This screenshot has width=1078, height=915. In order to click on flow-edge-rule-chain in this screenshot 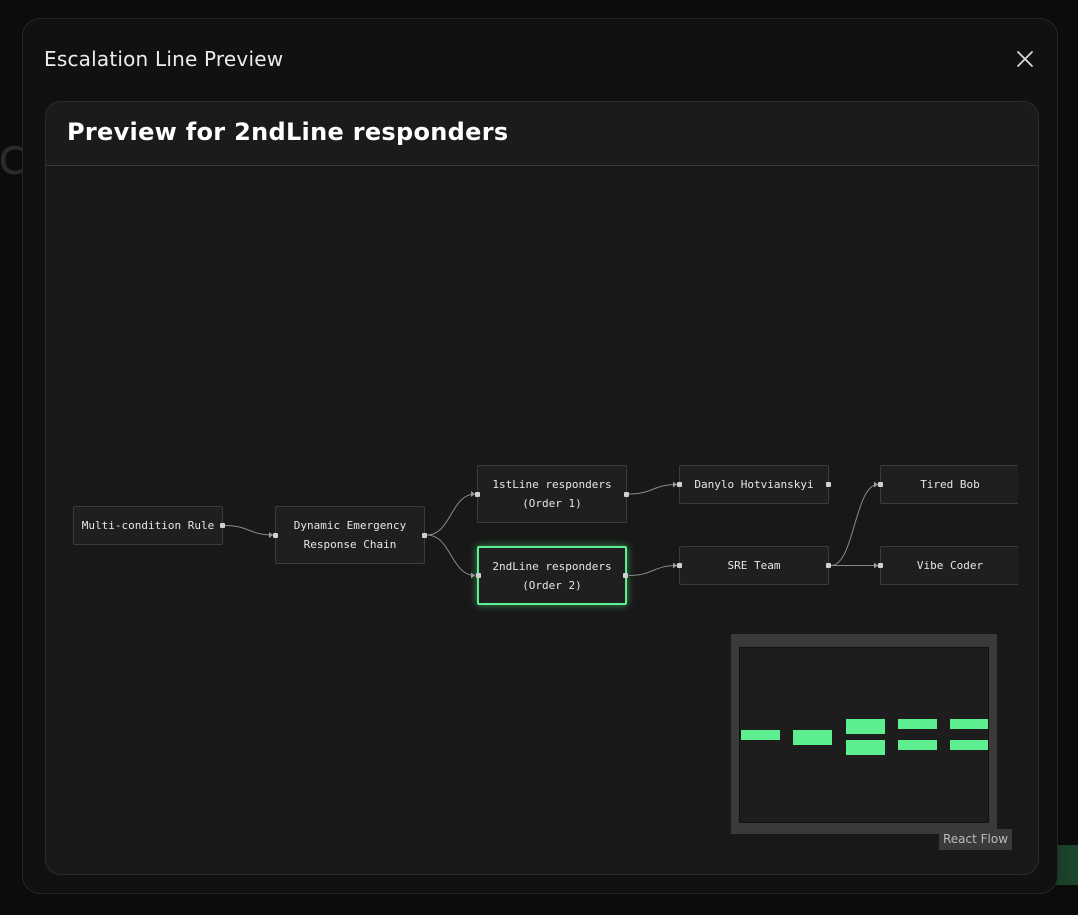, I will do `click(249, 530)`.